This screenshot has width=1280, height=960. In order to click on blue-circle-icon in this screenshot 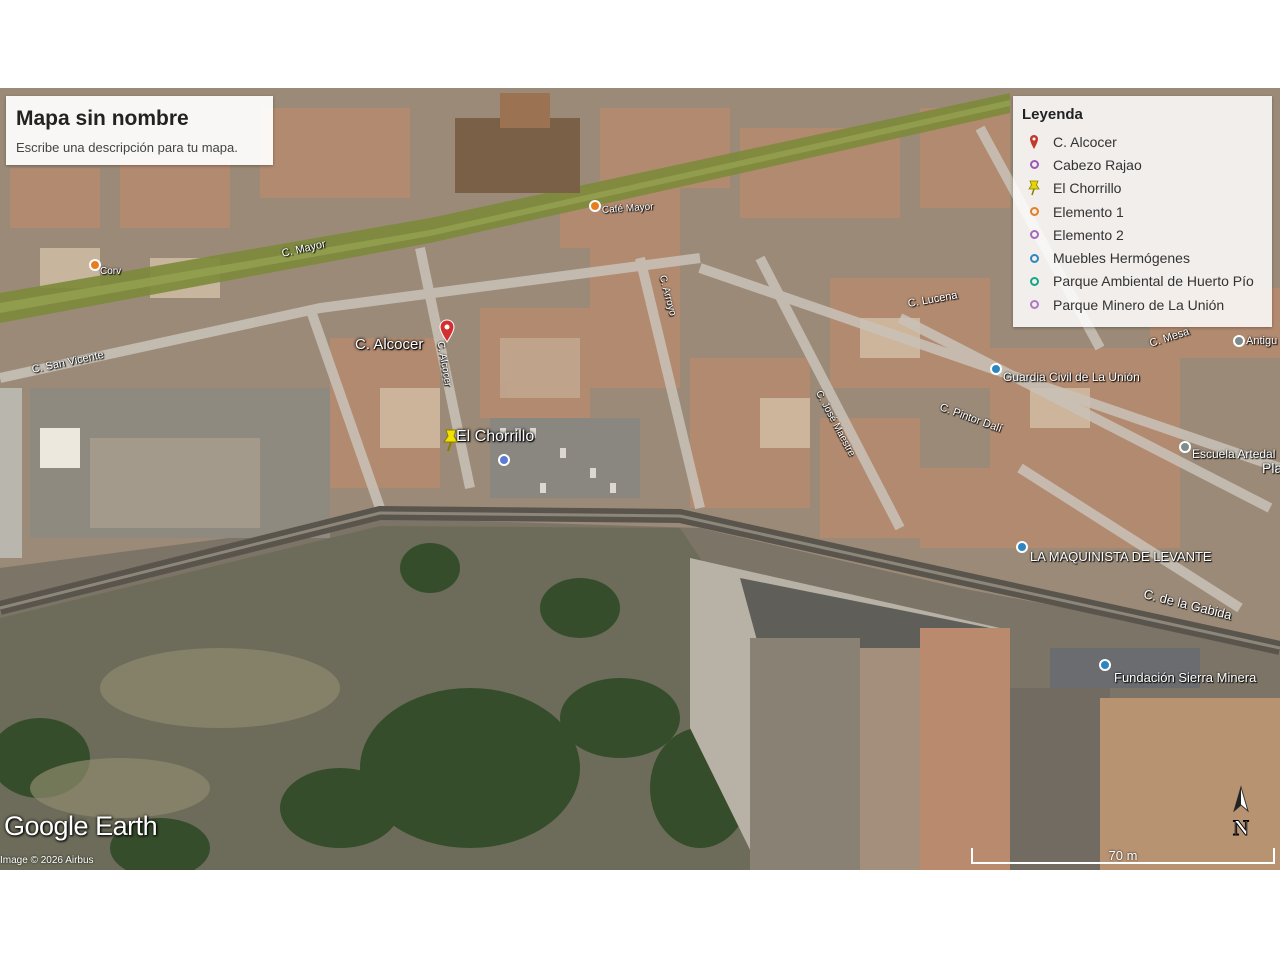, I will do `click(1034, 258)`.